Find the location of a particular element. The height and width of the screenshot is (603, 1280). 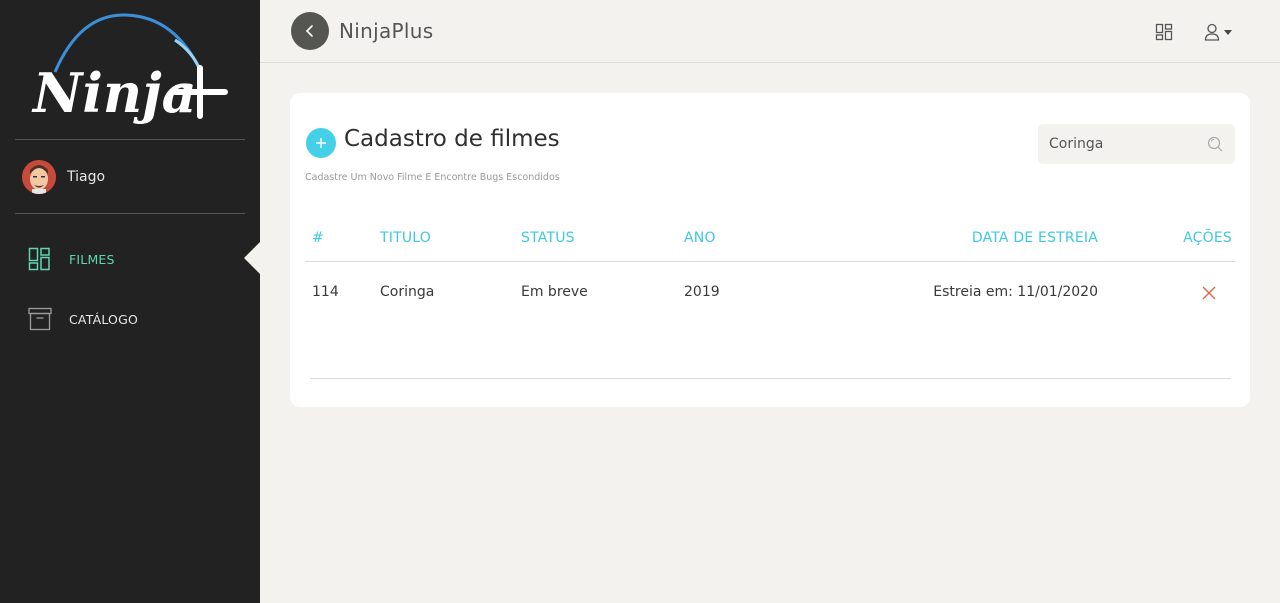

app-title: NinjaPlus is located at coordinates (386, 31).